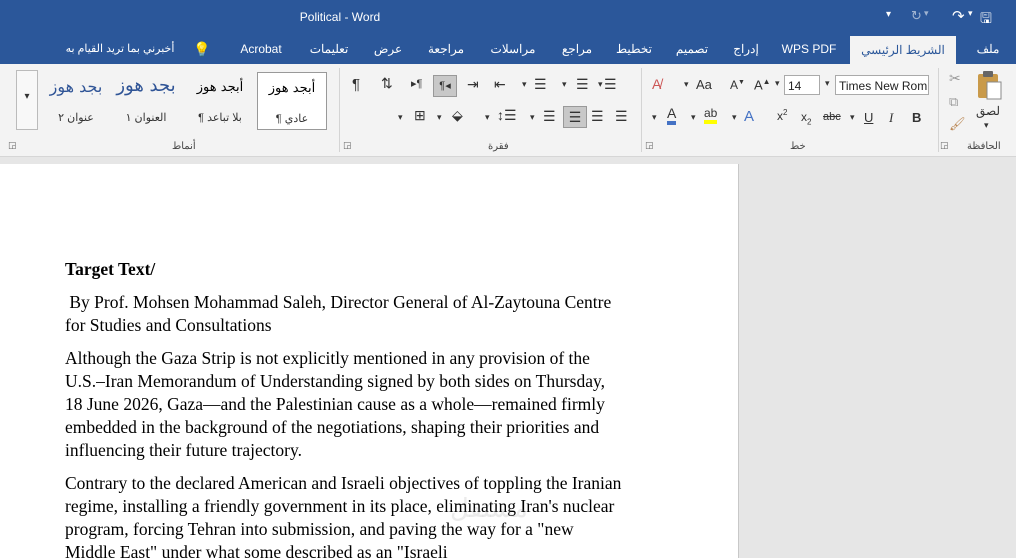  I want to click on lightbulb-icon: 💡, so click(202, 49).